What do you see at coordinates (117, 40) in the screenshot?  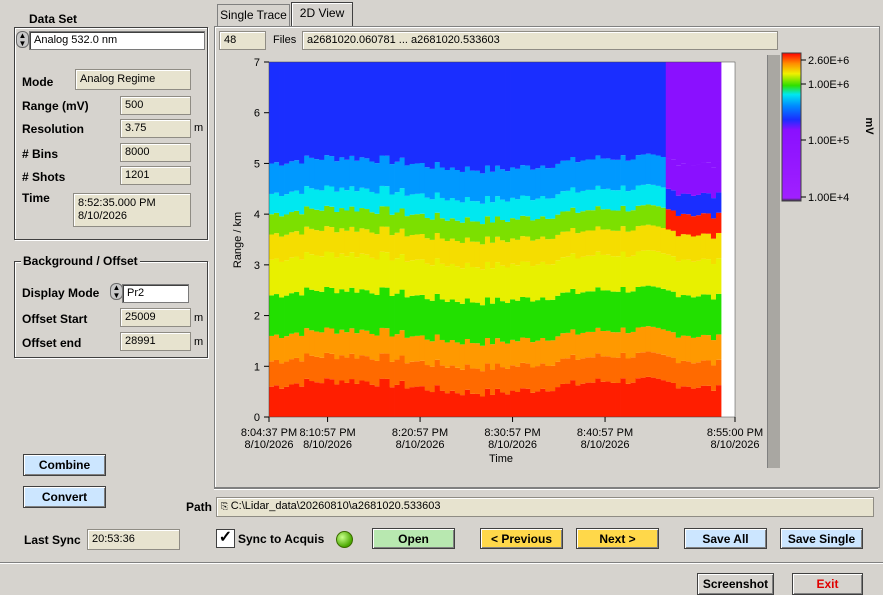 I see `channel-field: Analog 532.0 nm` at bounding box center [117, 40].